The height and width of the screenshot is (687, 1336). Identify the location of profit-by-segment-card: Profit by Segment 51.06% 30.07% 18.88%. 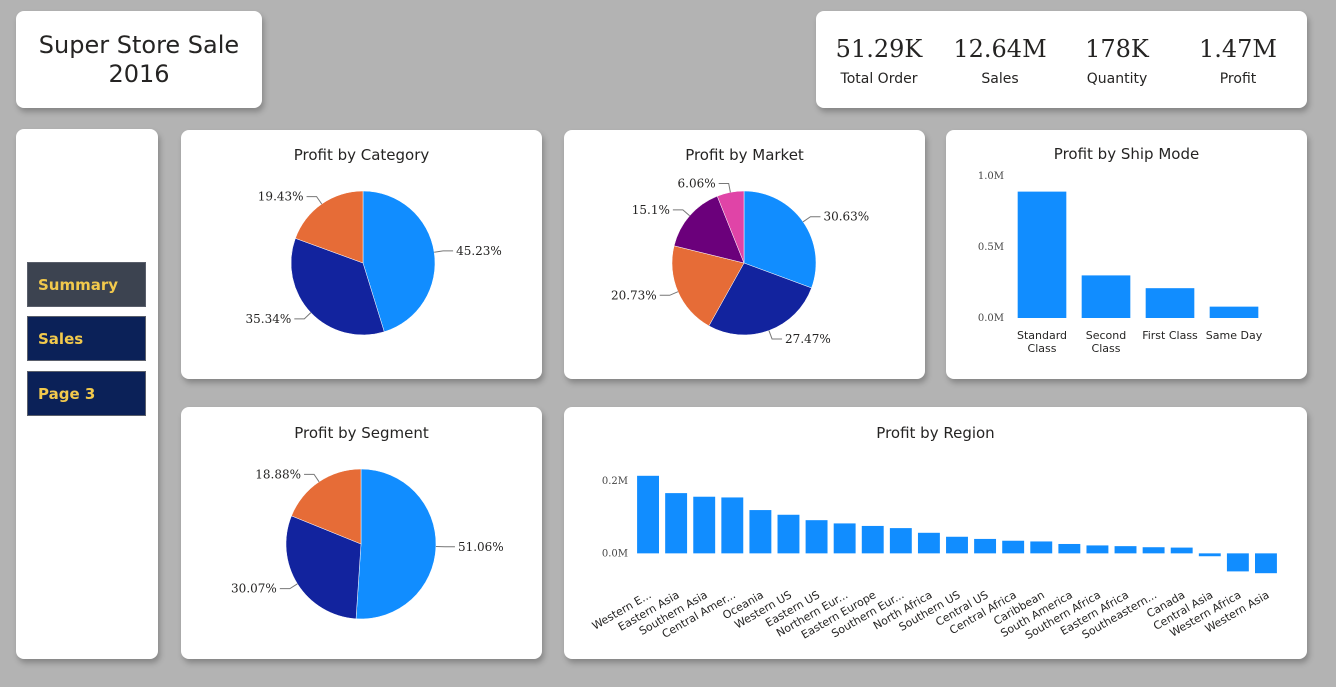
(361, 533).